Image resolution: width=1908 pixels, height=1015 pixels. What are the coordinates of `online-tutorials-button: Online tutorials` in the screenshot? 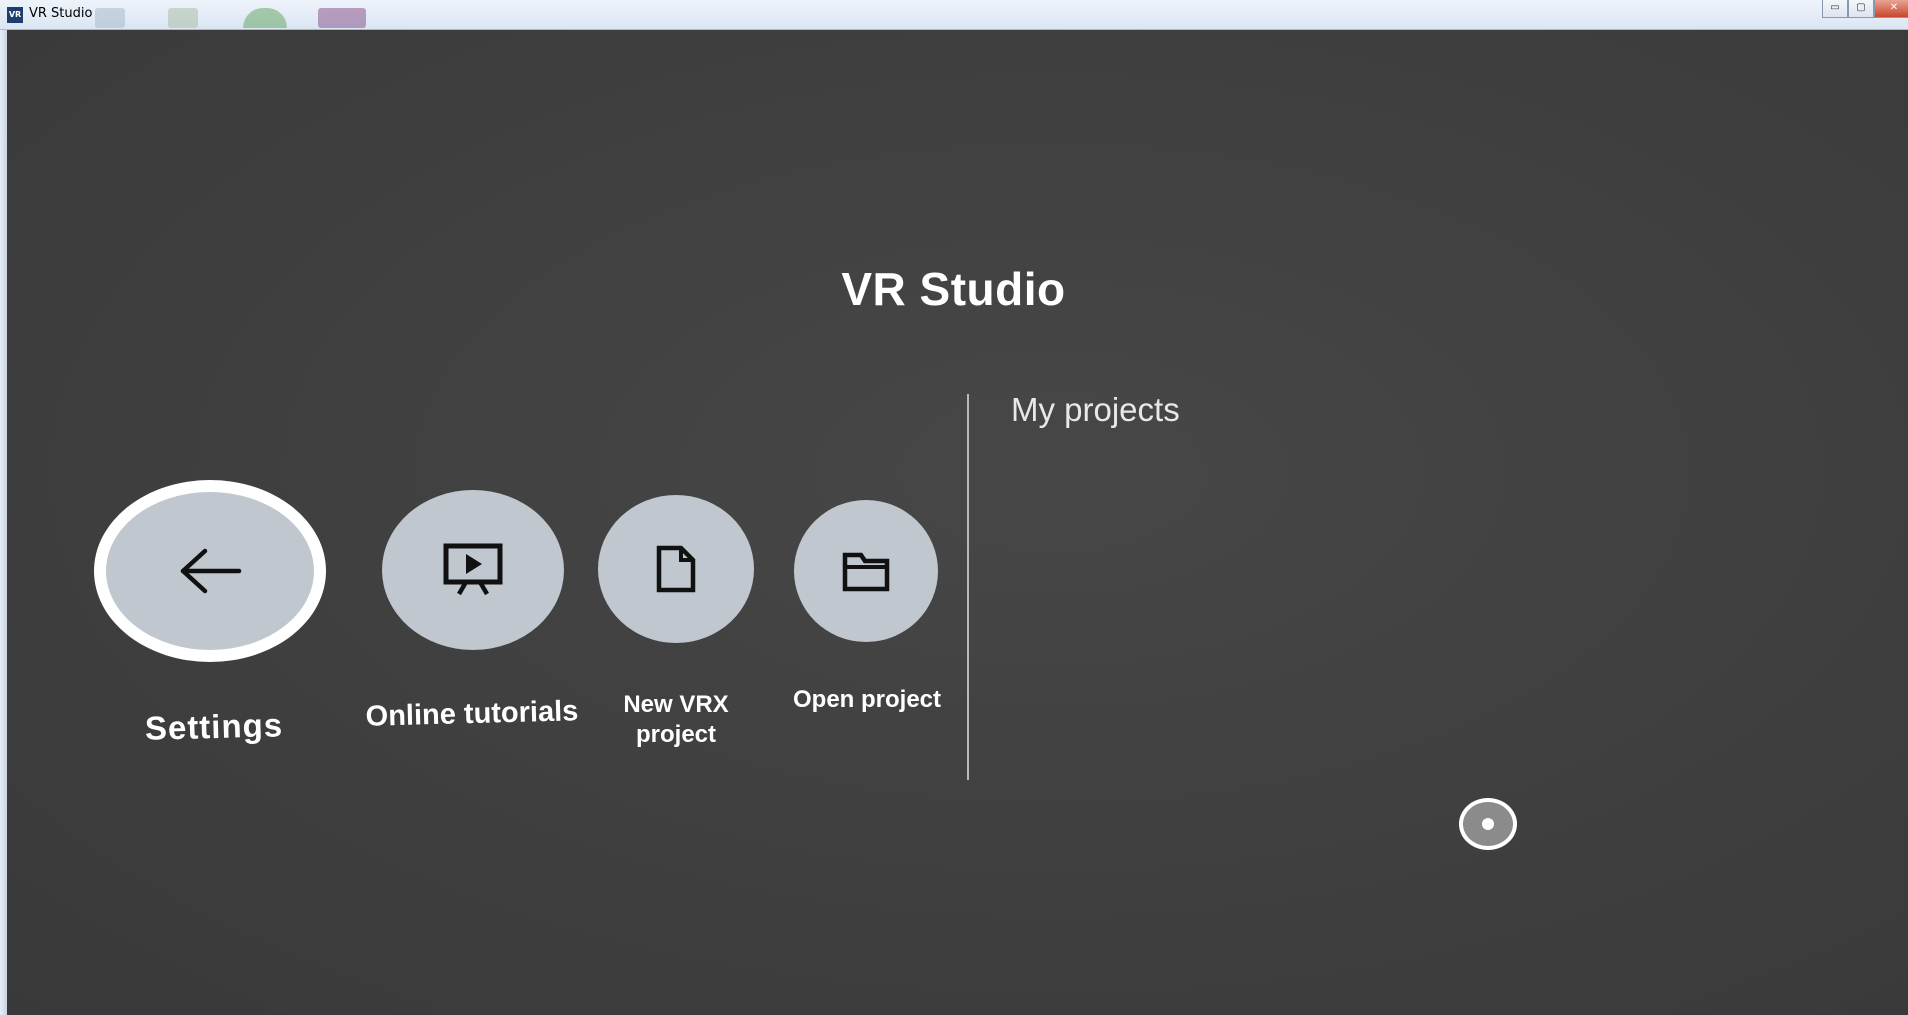 It's located at (472, 620).